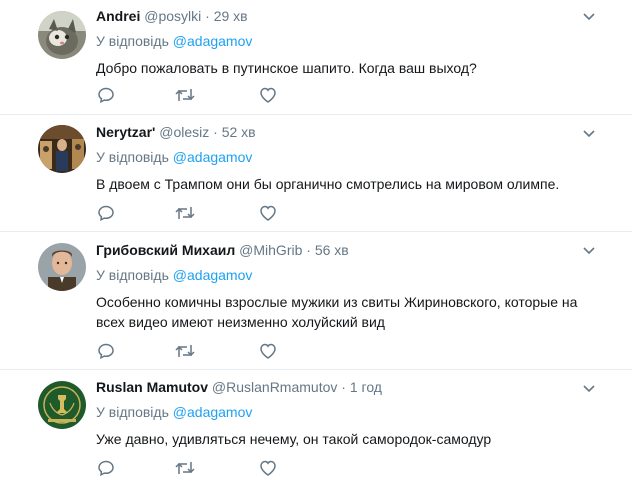  What do you see at coordinates (366, 387) in the screenshot?
I see `tweet-timestamp: 1 год` at bounding box center [366, 387].